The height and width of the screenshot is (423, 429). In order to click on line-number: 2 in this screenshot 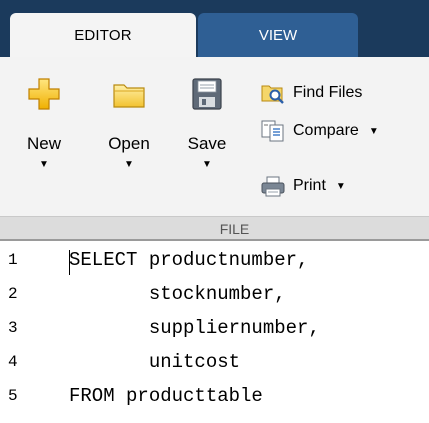, I will do `click(13, 294)`.